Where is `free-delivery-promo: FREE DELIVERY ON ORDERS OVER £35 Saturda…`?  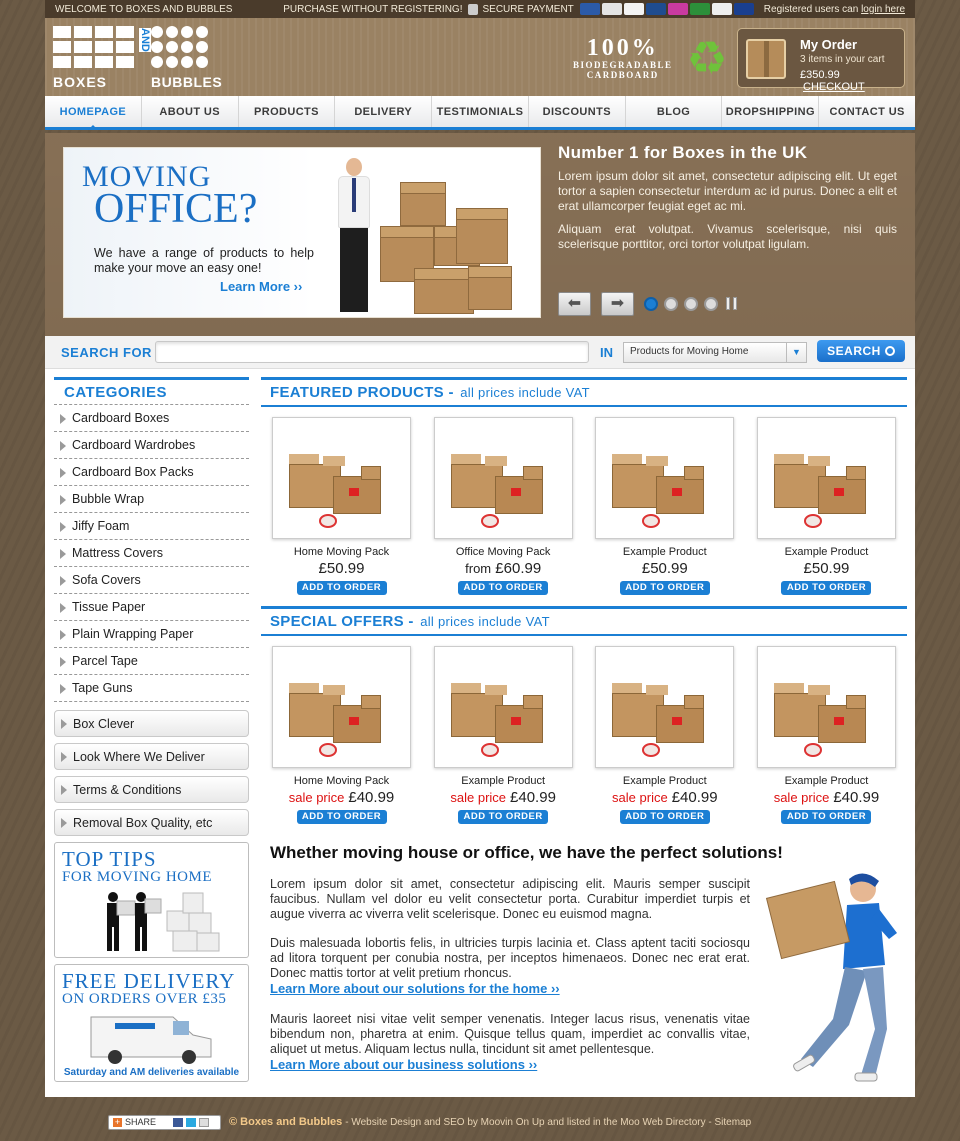 free-delivery-promo: FREE DELIVERY ON ORDERS OVER £35 Saturda… is located at coordinates (151, 1023).